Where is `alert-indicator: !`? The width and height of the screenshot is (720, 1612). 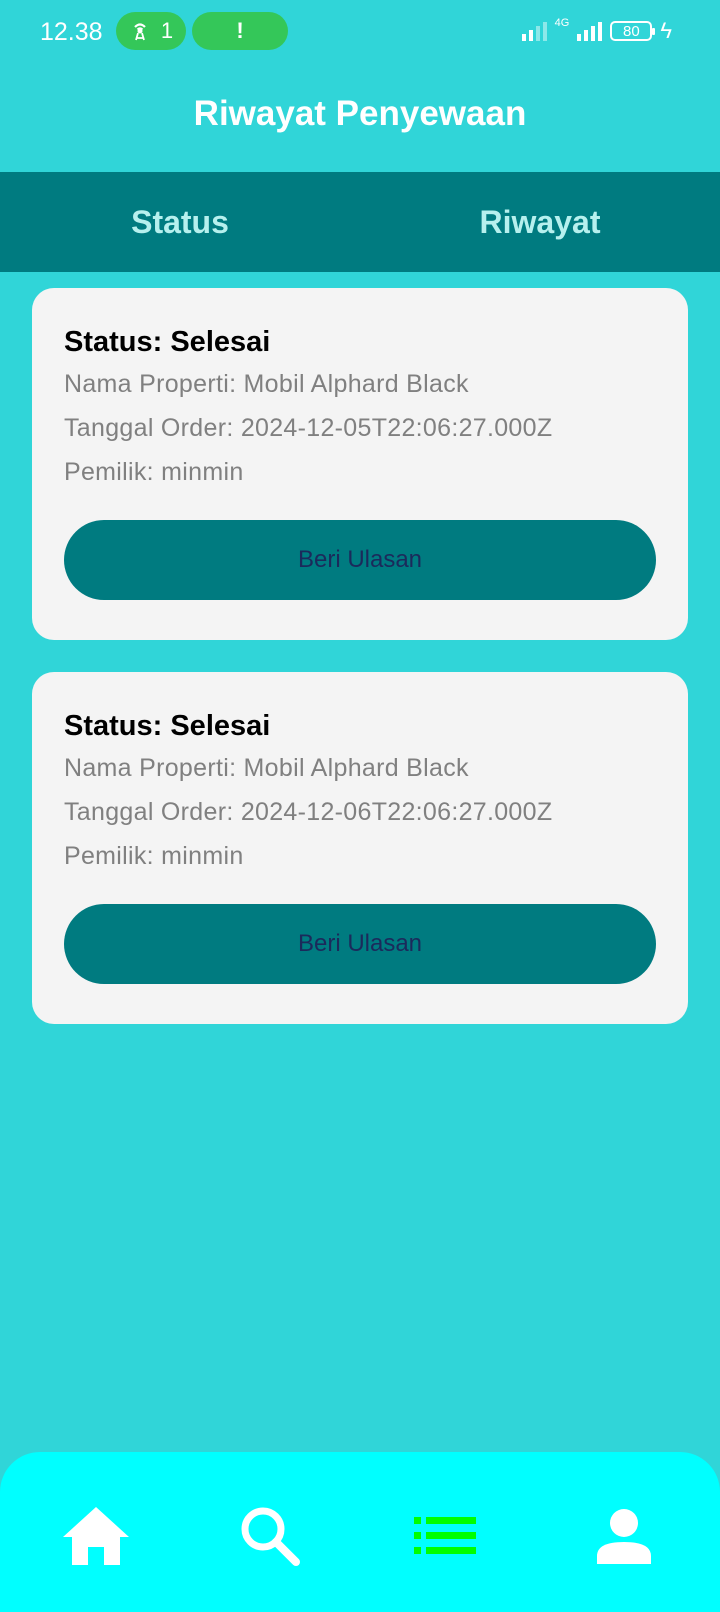 alert-indicator: ! is located at coordinates (240, 31).